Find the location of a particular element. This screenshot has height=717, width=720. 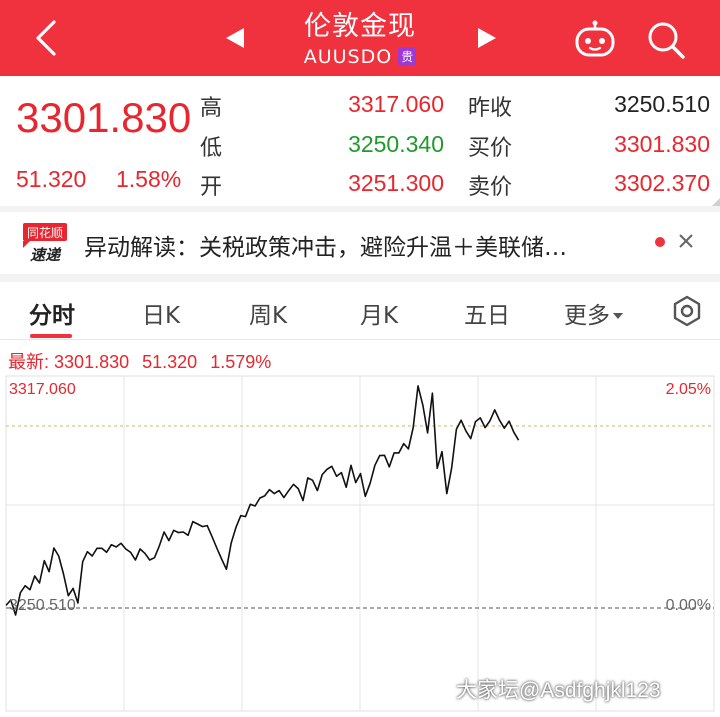

low-value: 3250.340 is located at coordinates (396, 144).